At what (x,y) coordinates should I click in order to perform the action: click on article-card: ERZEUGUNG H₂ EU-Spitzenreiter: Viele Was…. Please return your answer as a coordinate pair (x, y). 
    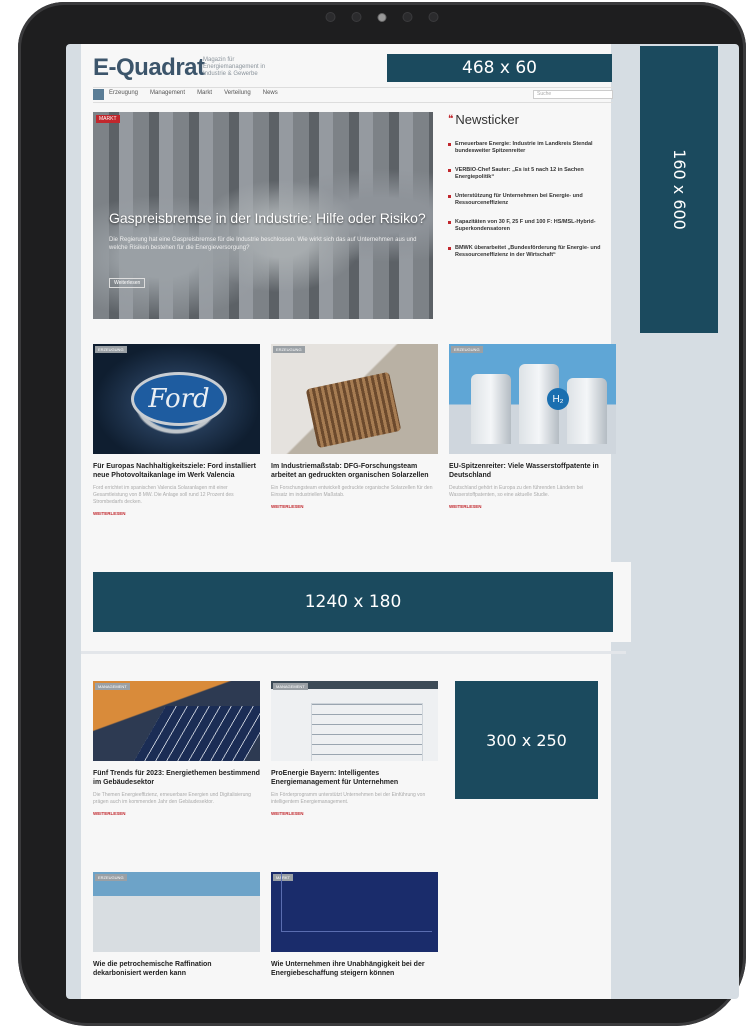
    Looking at the image, I should click on (532, 426).